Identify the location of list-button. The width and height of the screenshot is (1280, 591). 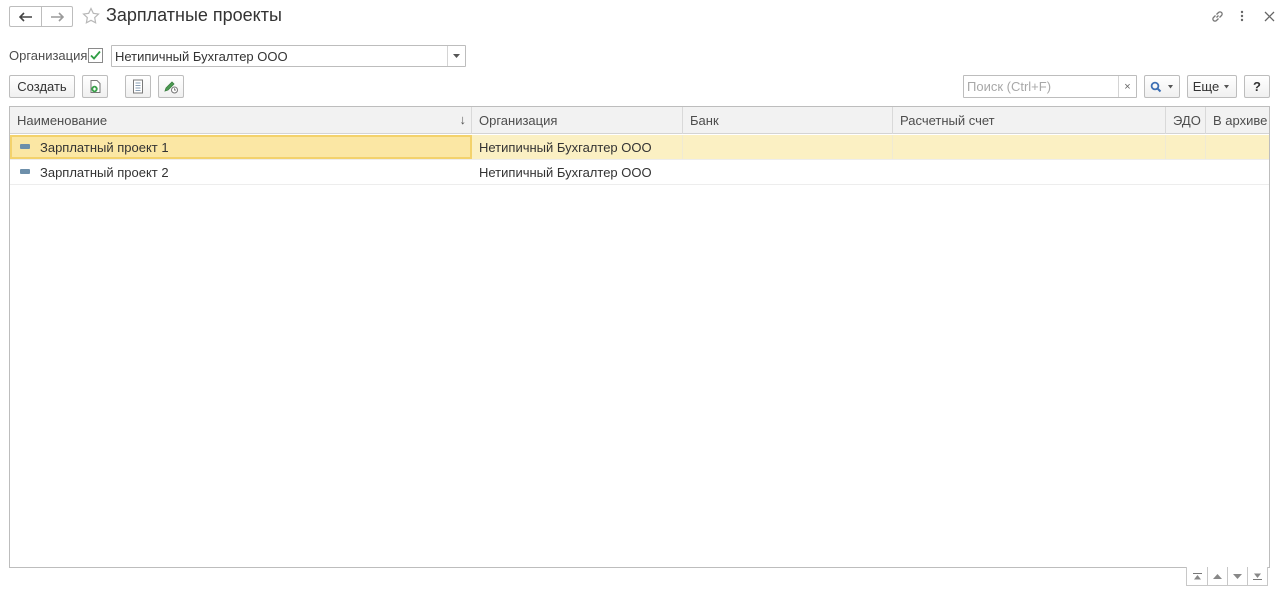
(138, 86).